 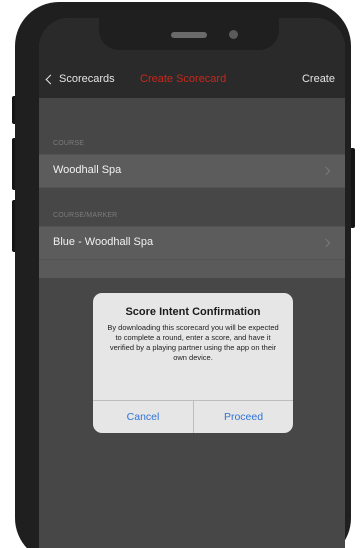 What do you see at coordinates (192, 269) in the screenshot?
I see `dimmed-list-row` at bounding box center [192, 269].